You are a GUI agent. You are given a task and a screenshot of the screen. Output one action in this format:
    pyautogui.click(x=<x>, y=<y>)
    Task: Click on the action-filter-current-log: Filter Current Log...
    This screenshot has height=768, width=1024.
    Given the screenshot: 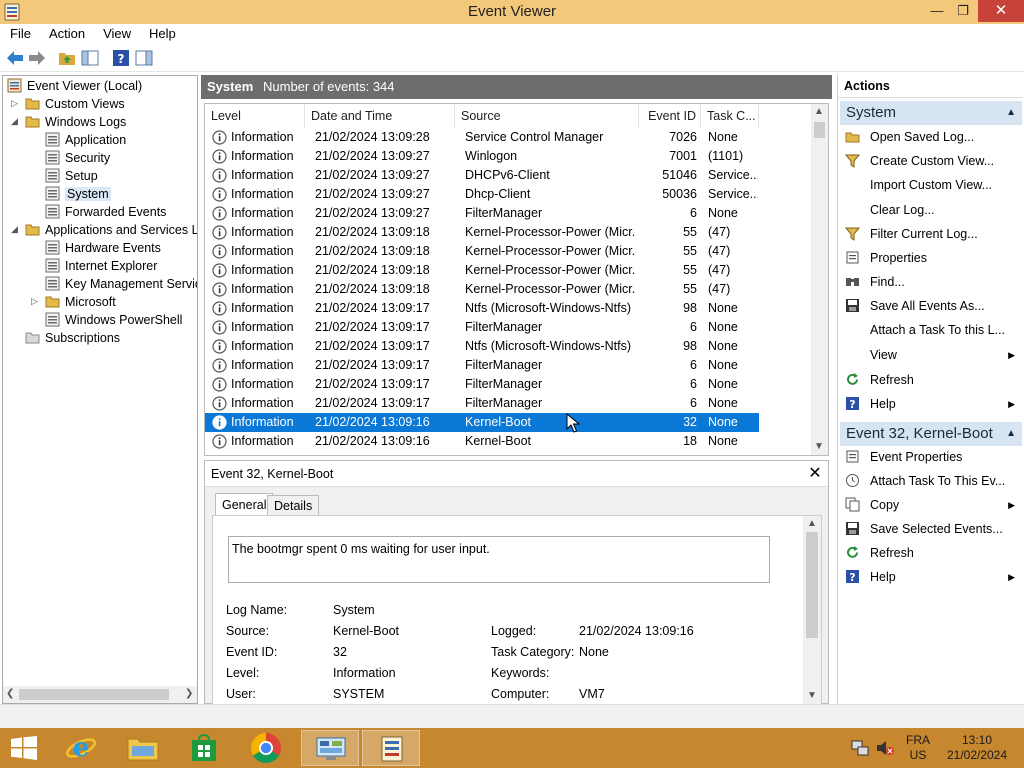 What is the action you would take?
    pyautogui.click(x=930, y=234)
    